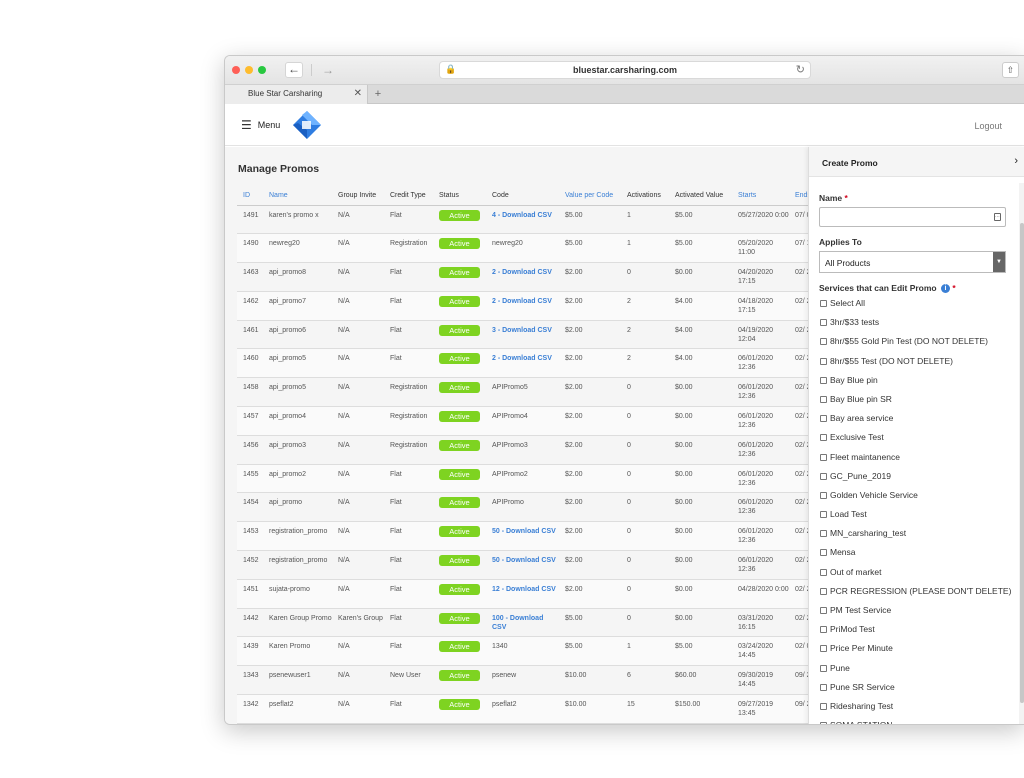 This screenshot has width=1024, height=778. I want to click on service-option: Ridesharing Test, so click(920, 710).